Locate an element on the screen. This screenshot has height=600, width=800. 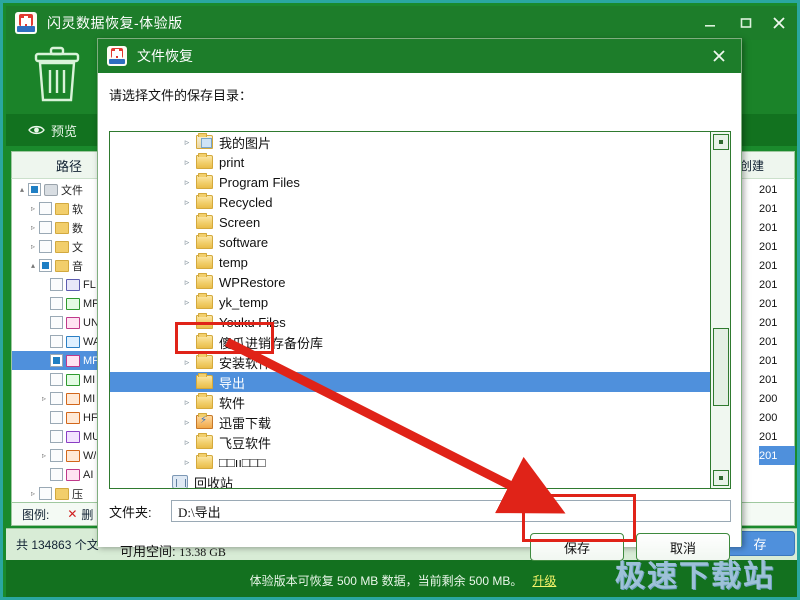
tree-item-label: 飞豆软件 is located at coordinates (245, 443).